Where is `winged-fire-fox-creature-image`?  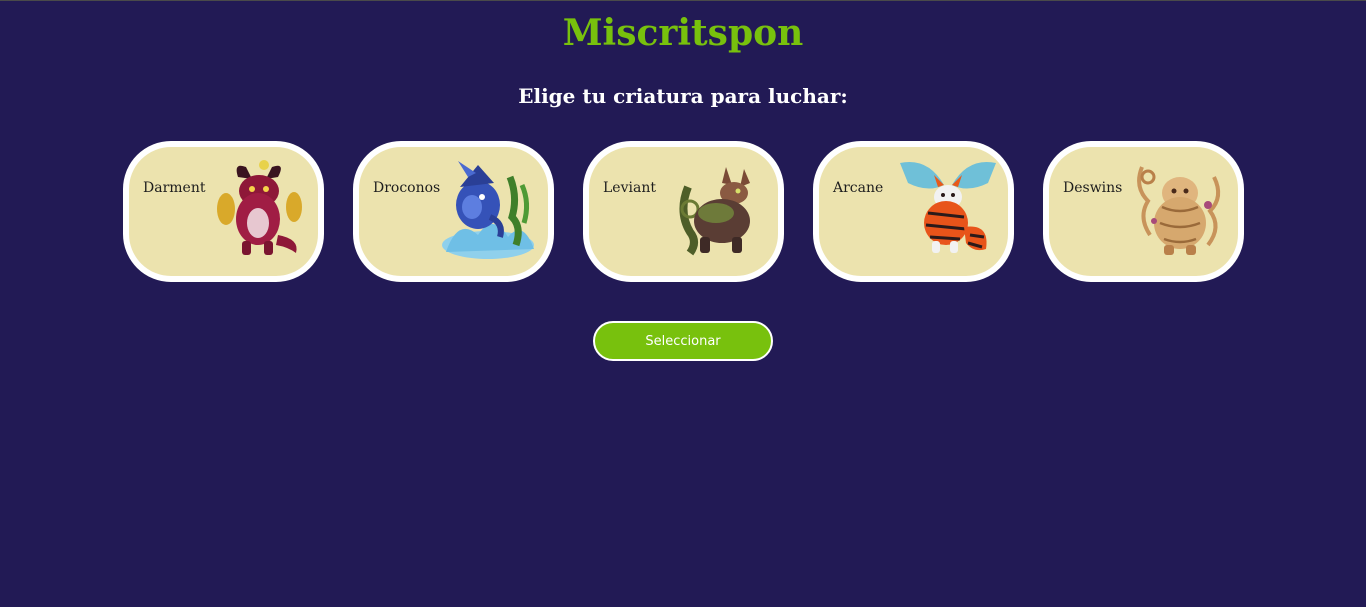
winged-fire-fox-creature-image is located at coordinates (948, 207).